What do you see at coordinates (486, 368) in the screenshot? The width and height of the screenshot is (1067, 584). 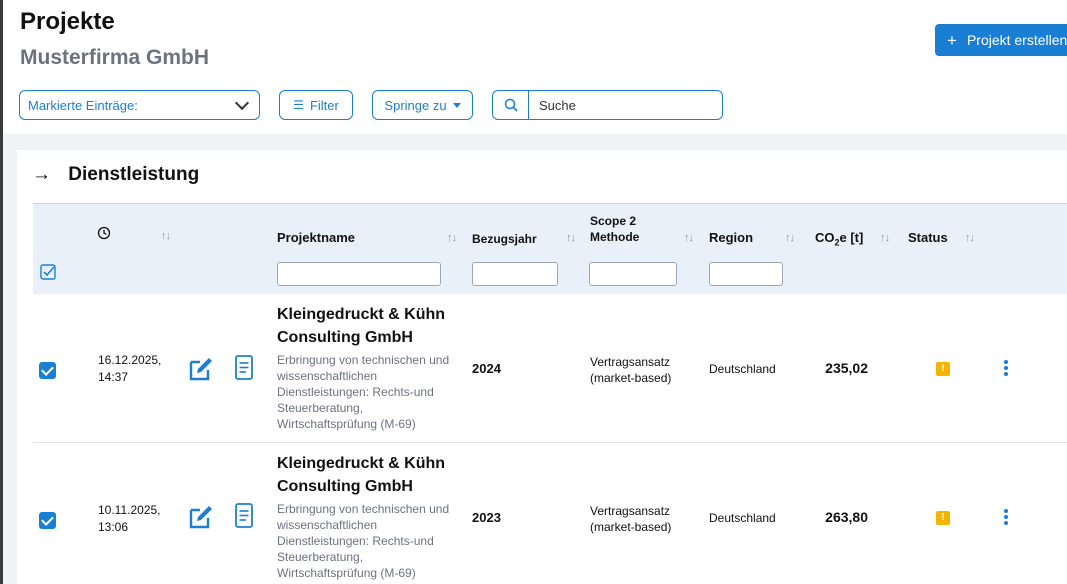 I see `row-year: 2024` at bounding box center [486, 368].